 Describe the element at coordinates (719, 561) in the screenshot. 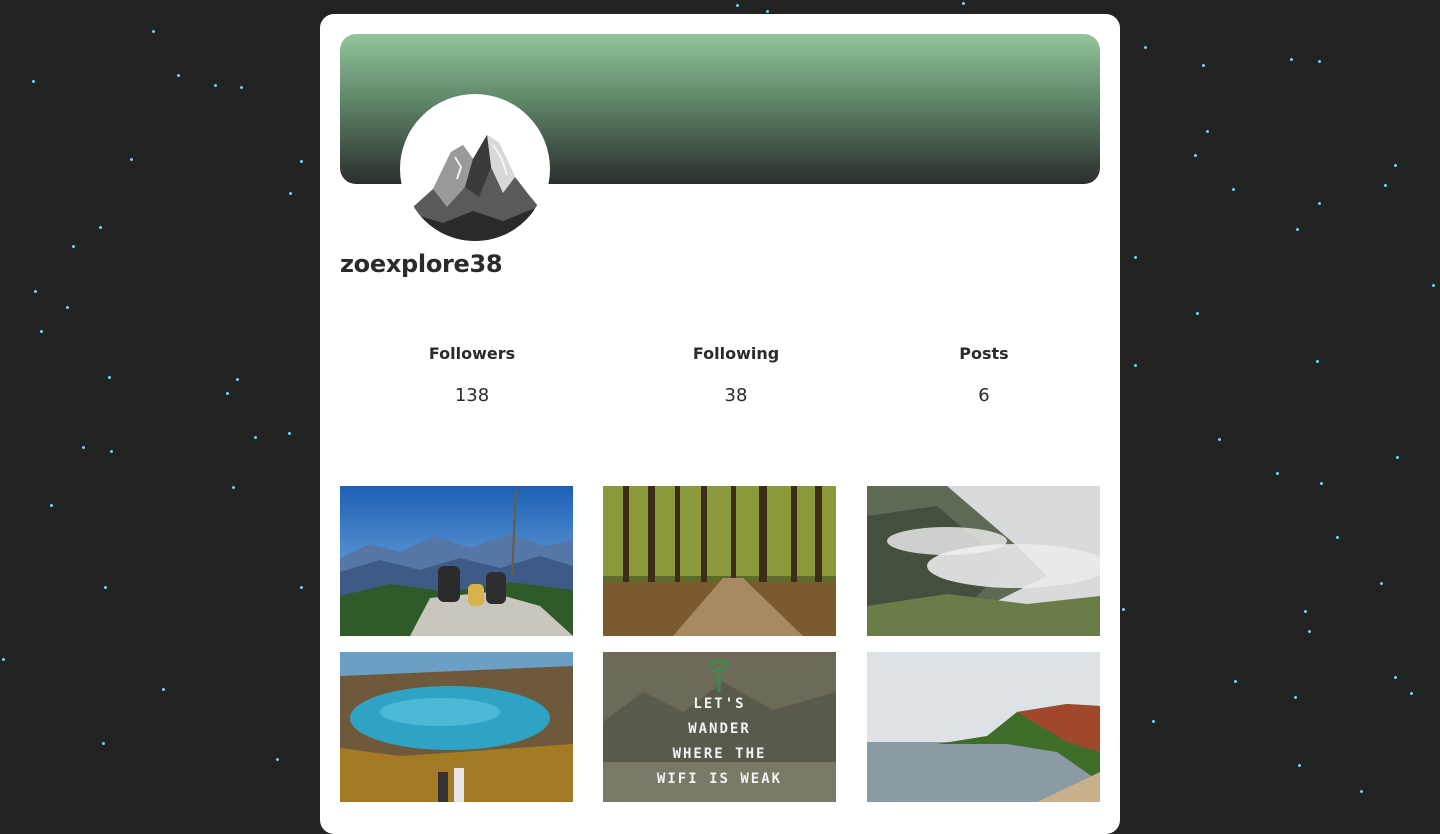

I see `post-thumbnail-forest-path` at that location.